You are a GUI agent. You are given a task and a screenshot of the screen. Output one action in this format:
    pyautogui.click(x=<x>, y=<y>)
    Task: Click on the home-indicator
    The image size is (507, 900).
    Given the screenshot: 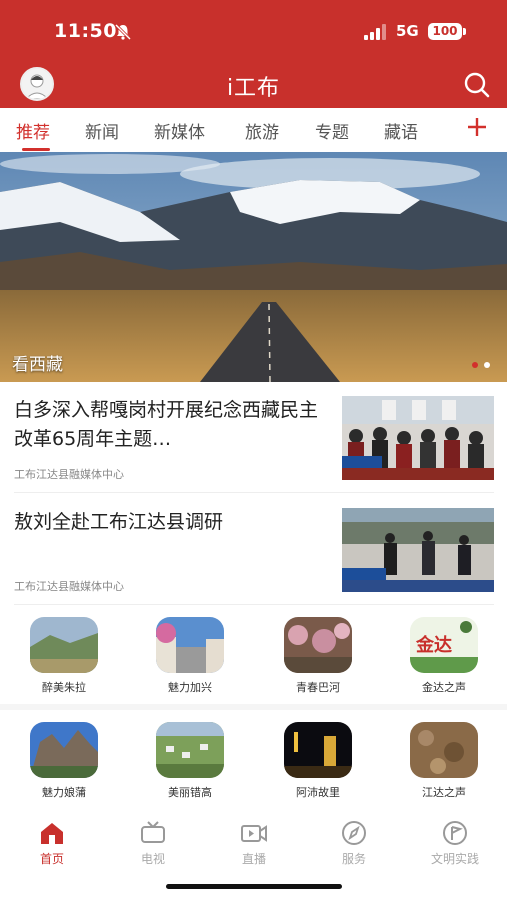 What is the action you would take?
    pyautogui.click(x=254, y=886)
    